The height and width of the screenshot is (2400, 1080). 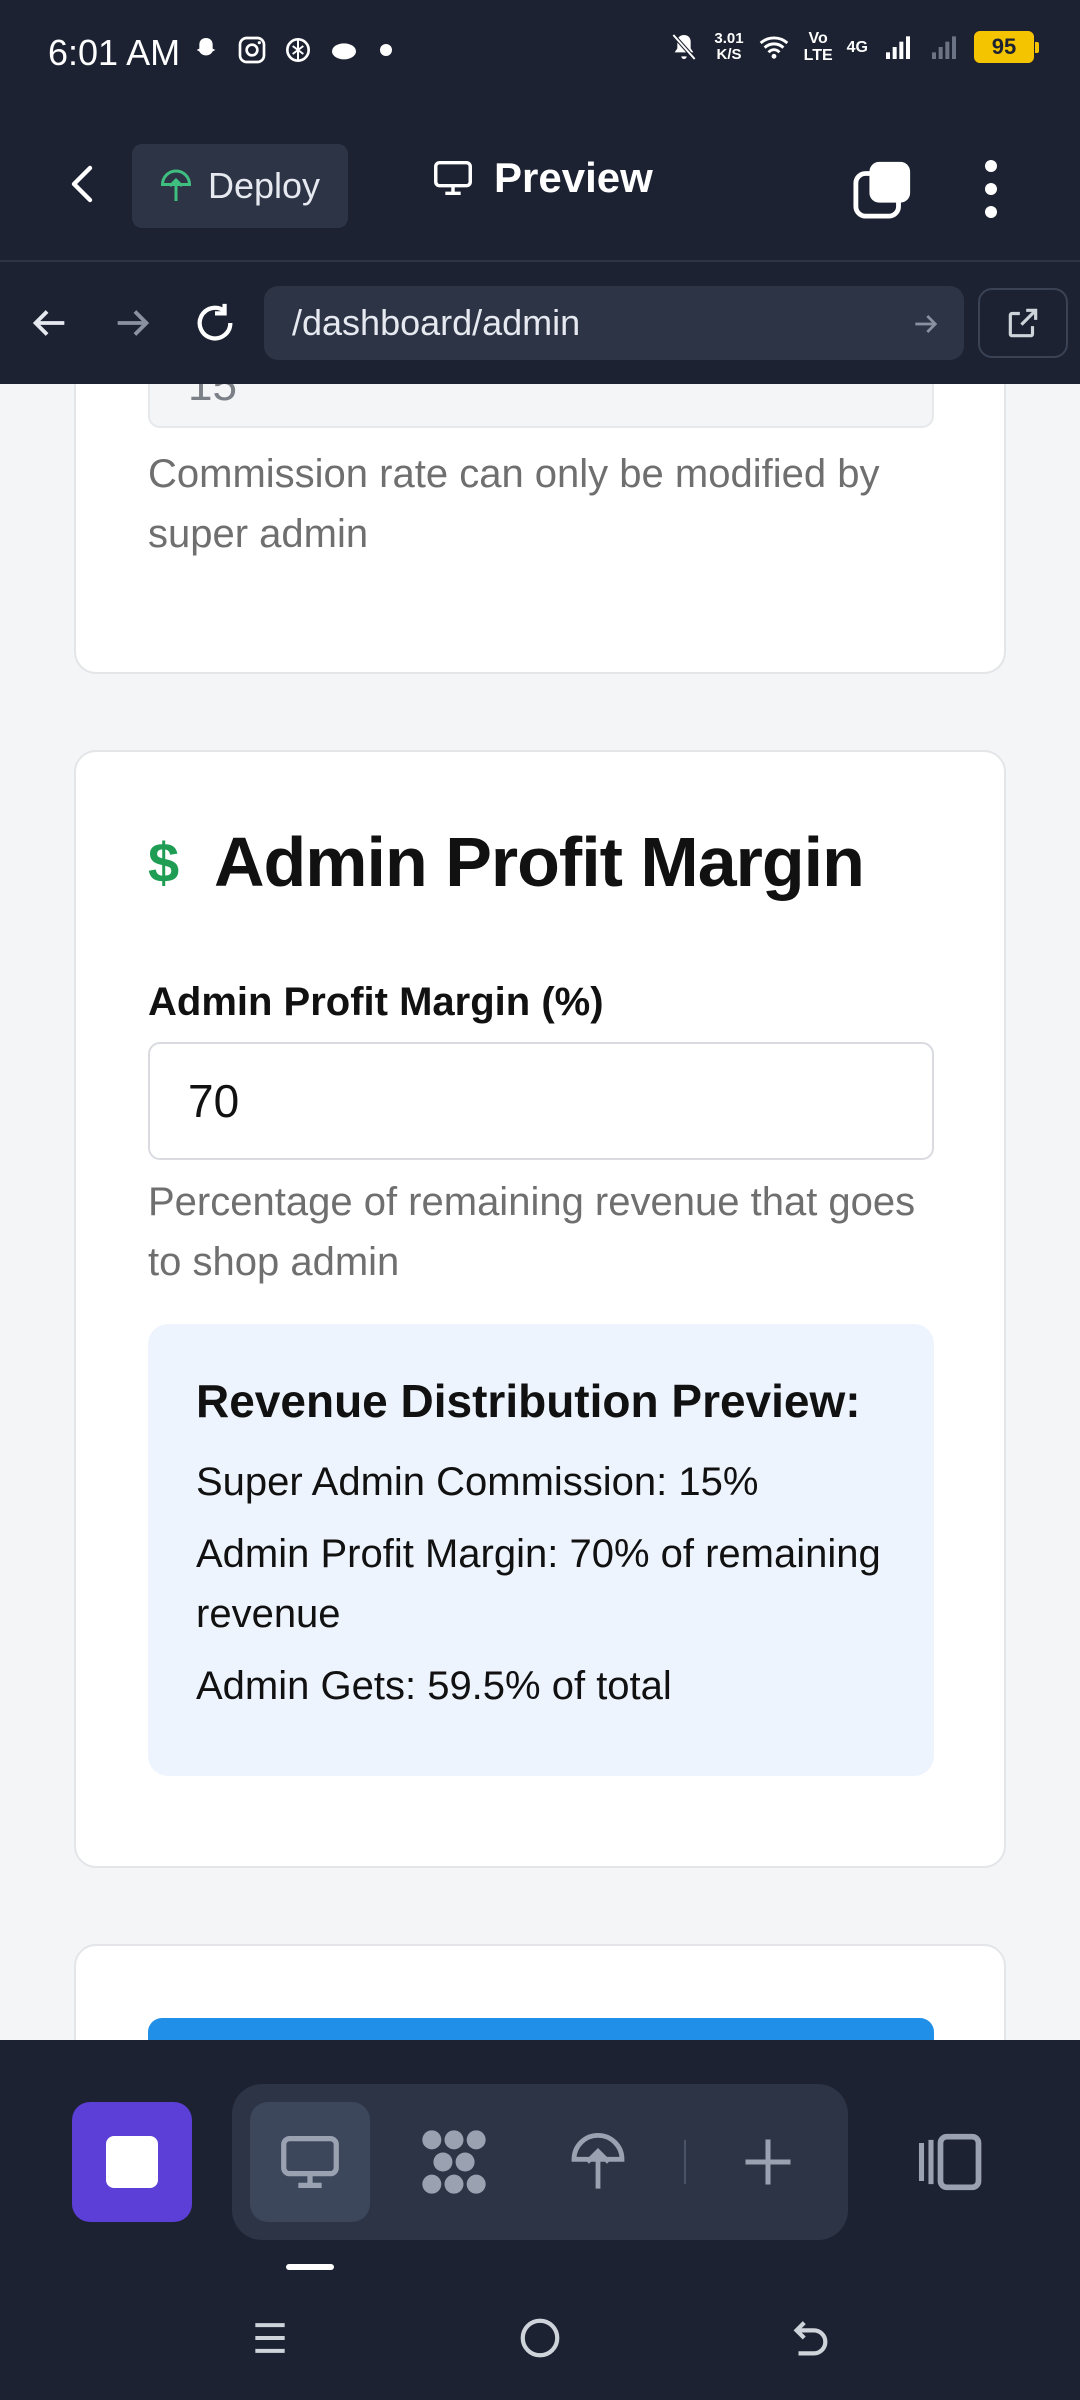 I want to click on profit-margin-input, so click(x=541, y=1101).